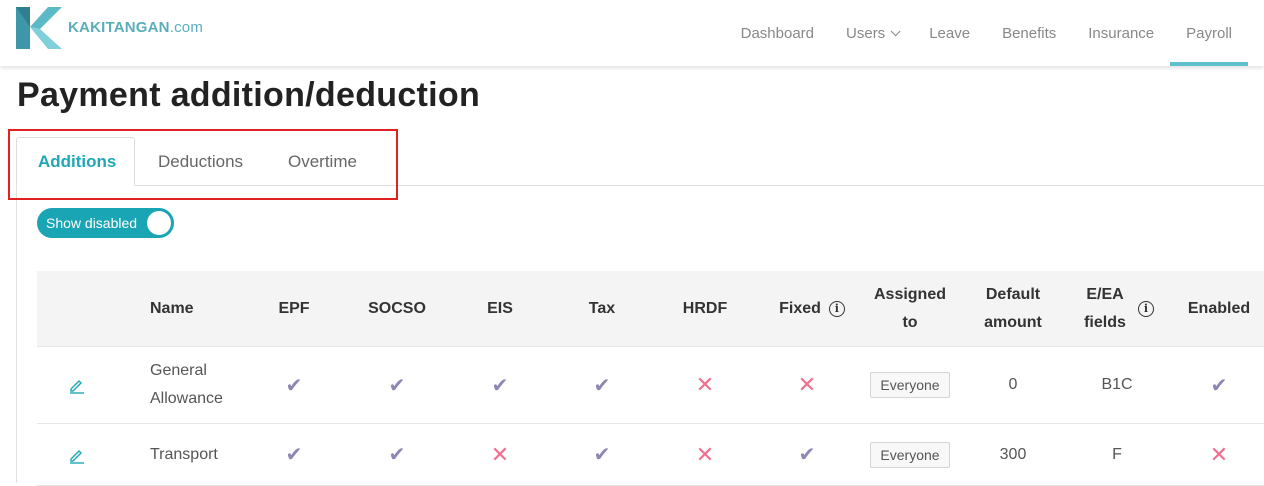 This screenshot has width=1264, height=486. Describe the element at coordinates (650, 455) in the screenshot. I see `table-row: Transport ✔ ✔ ✕ ✔ ✕ ✔ Everyone 300 F ✕` at that location.